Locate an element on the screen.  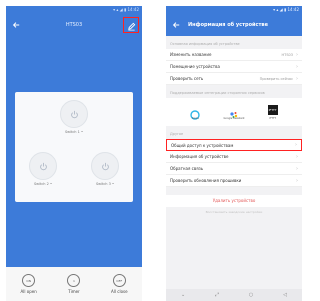
device-name-value: HTS03 is located at coordinates (287, 54).